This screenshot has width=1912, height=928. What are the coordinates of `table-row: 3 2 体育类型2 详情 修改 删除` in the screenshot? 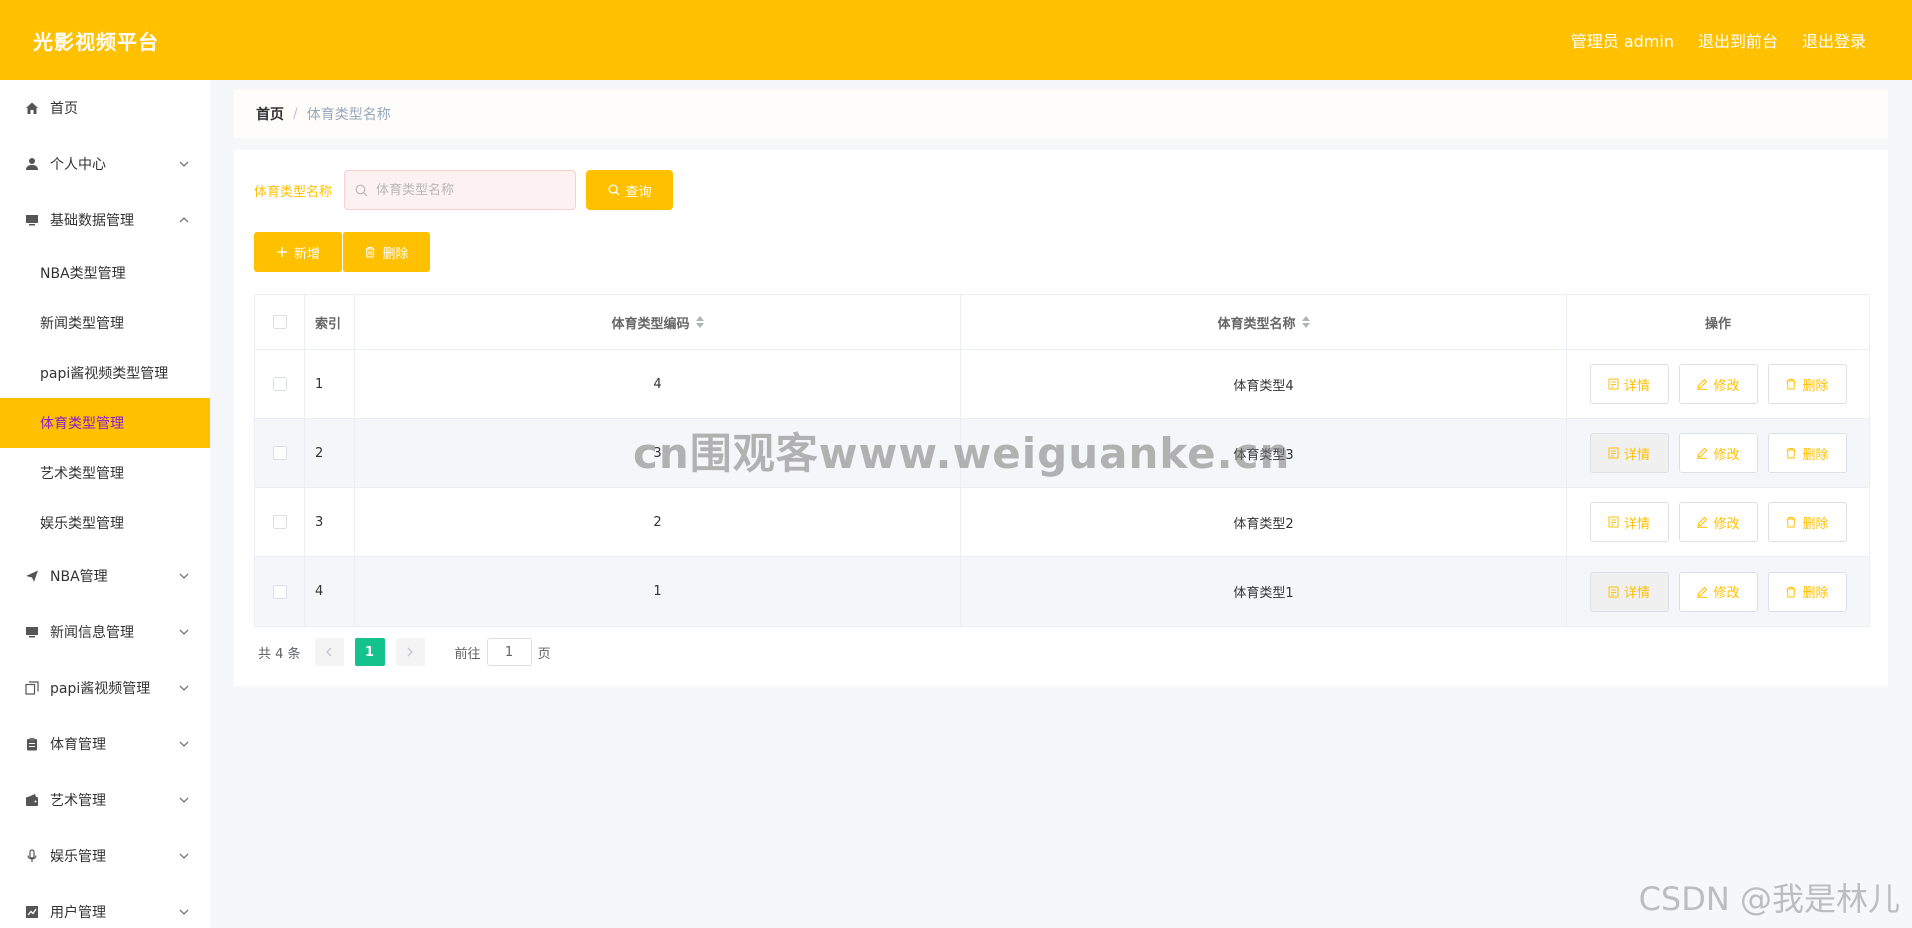 It's located at (1062, 522).